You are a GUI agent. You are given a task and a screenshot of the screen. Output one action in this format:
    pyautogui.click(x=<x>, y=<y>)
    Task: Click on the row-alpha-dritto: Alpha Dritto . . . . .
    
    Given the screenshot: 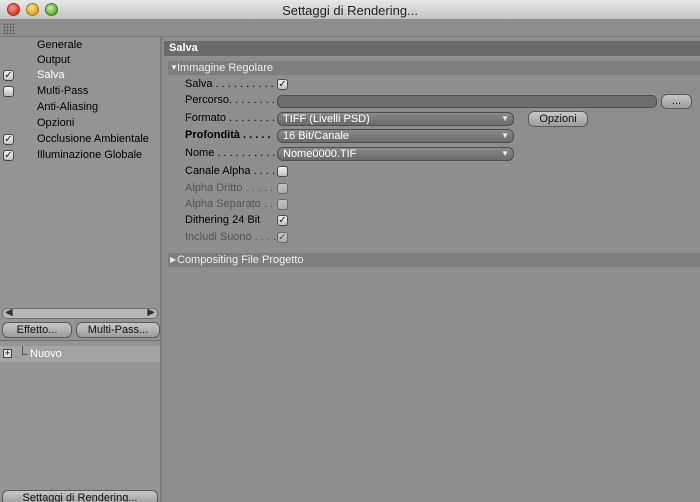 What is the action you would take?
    pyautogui.click(x=442, y=189)
    